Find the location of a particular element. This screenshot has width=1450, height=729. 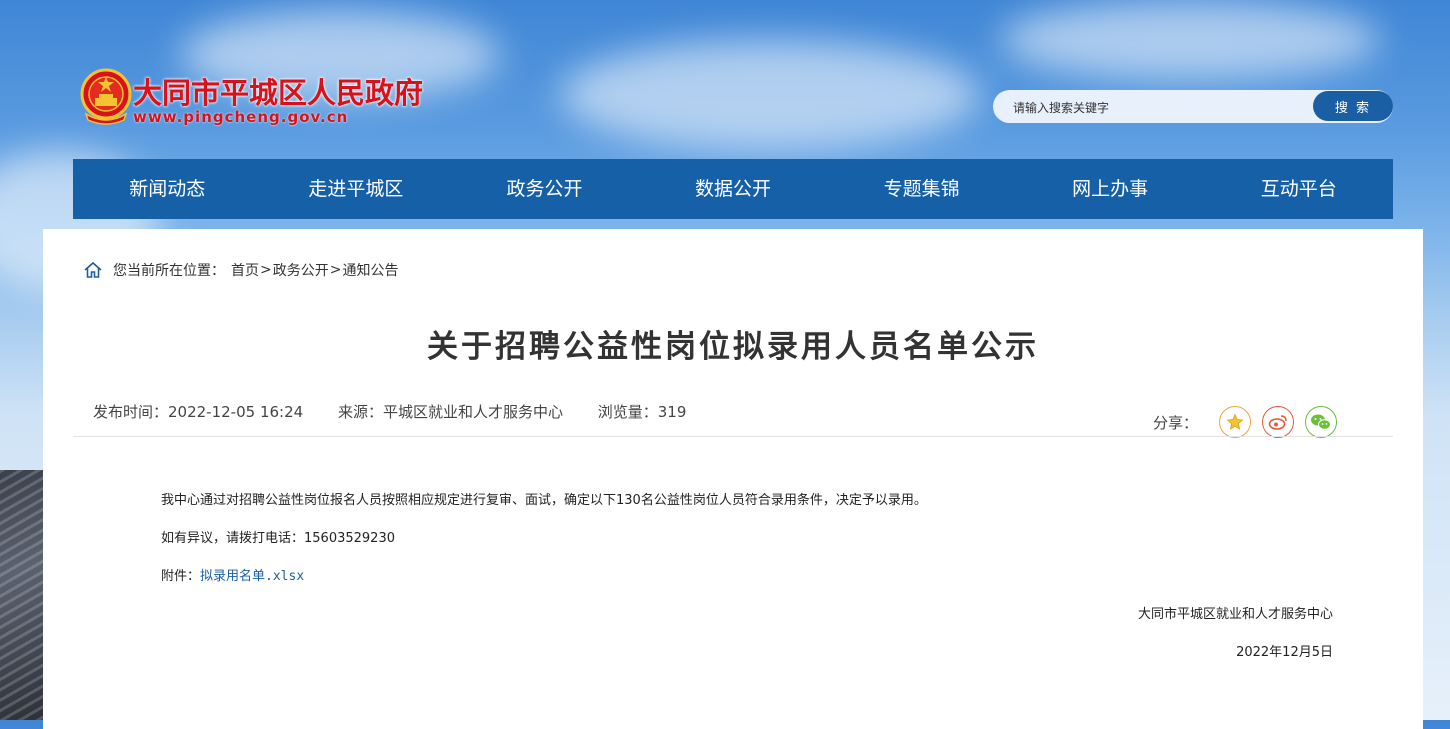

wechat-icon is located at coordinates (1321, 422).